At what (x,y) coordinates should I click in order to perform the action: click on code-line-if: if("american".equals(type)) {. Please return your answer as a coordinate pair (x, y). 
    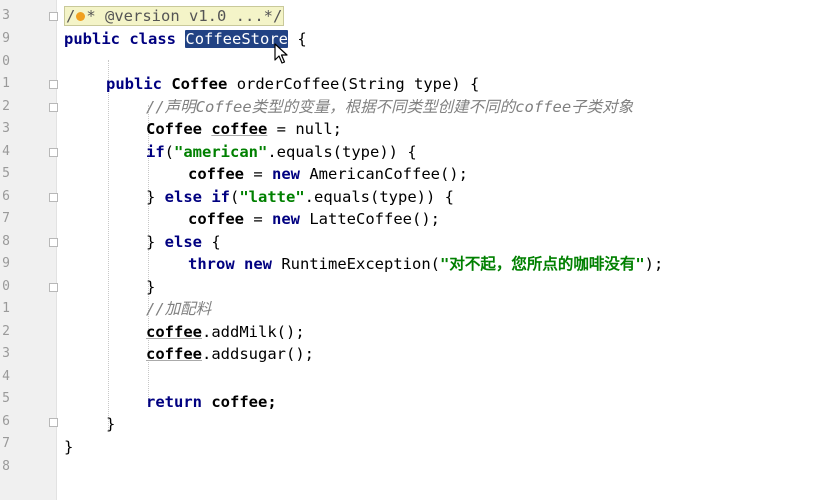
    Looking at the image, I should click on (441, 152).